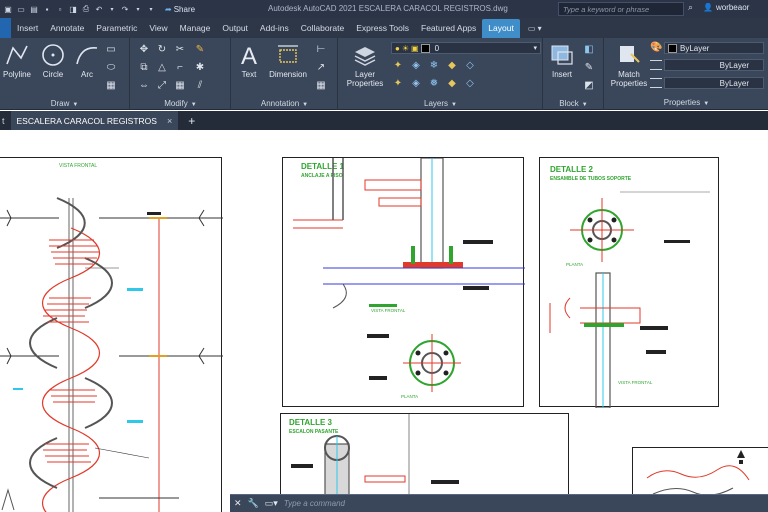 The width and height of the screenshot is (768, 512). I want to click on tab-add-ins: Add-ins, so click(274, 28).